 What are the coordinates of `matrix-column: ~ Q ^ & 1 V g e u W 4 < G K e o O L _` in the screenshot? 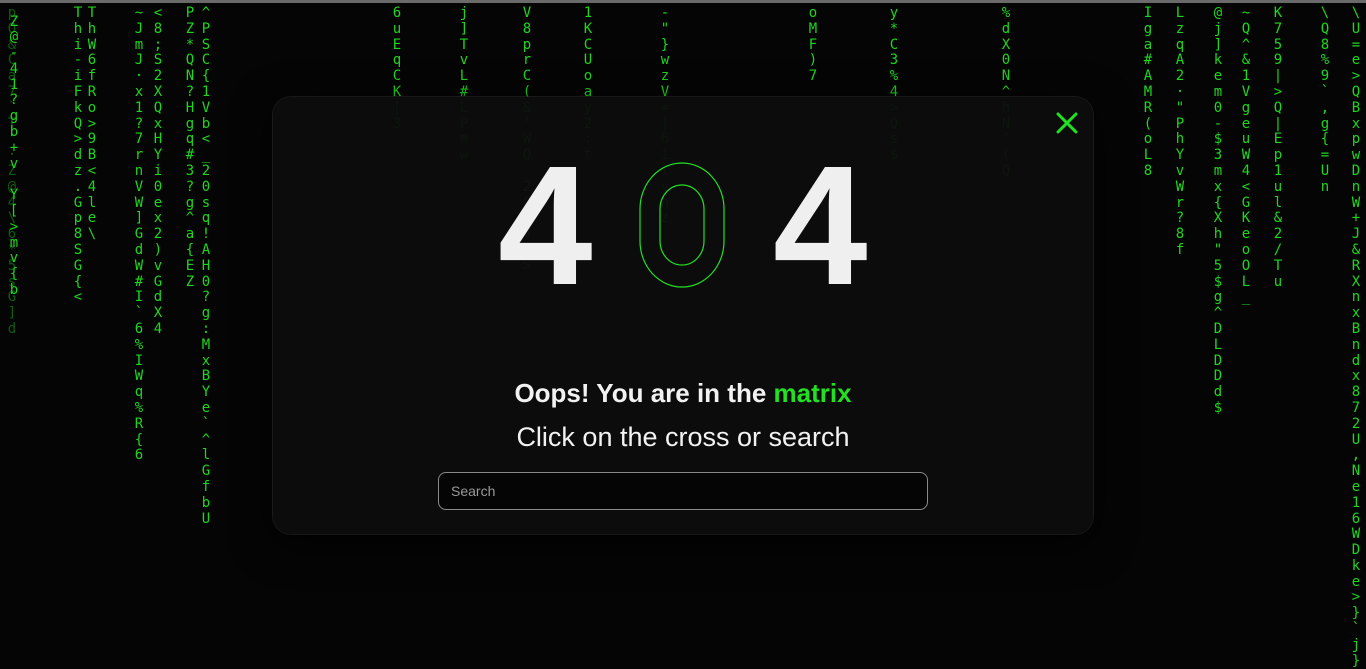 It's located at (1246, 155).